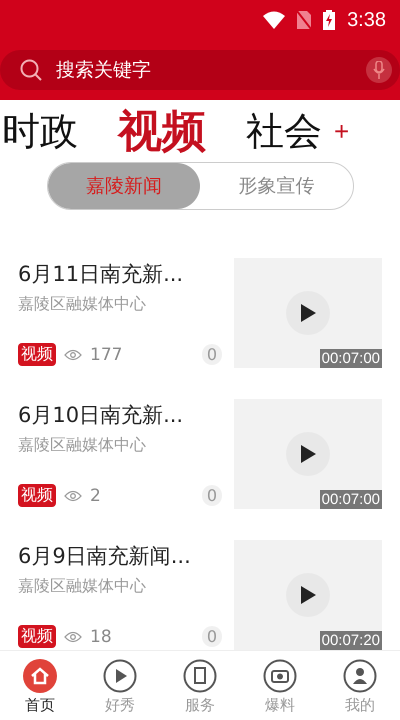  Describe the element at coordinates (104, 70) in the screenshot. I see `search-placeholder: 搜索关键字` at that location.